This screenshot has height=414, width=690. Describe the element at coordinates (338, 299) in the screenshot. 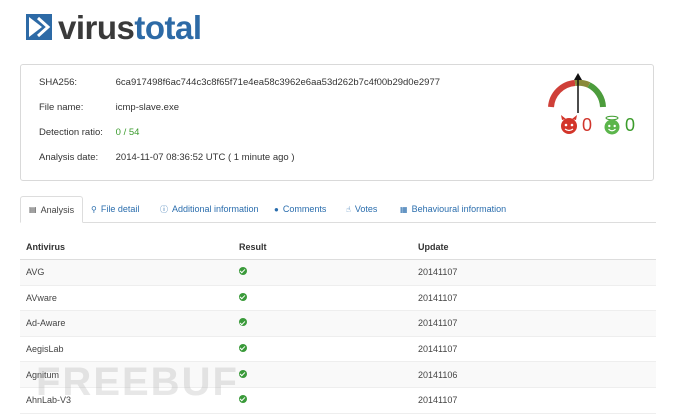

I see `table-row: AVware 20141107` at that location.